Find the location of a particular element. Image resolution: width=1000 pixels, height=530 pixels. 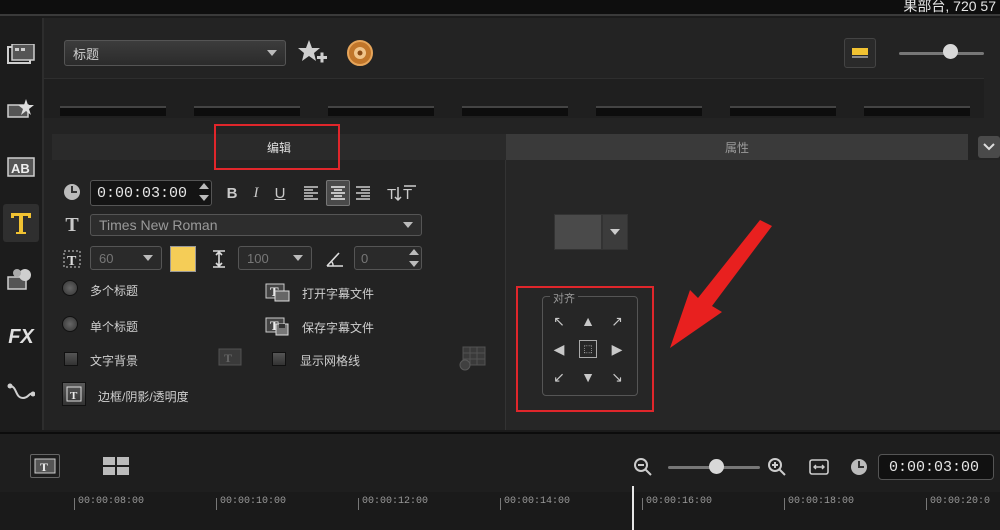

title-bar: 果部台, 720 57 is located at coordinates (500, 8).